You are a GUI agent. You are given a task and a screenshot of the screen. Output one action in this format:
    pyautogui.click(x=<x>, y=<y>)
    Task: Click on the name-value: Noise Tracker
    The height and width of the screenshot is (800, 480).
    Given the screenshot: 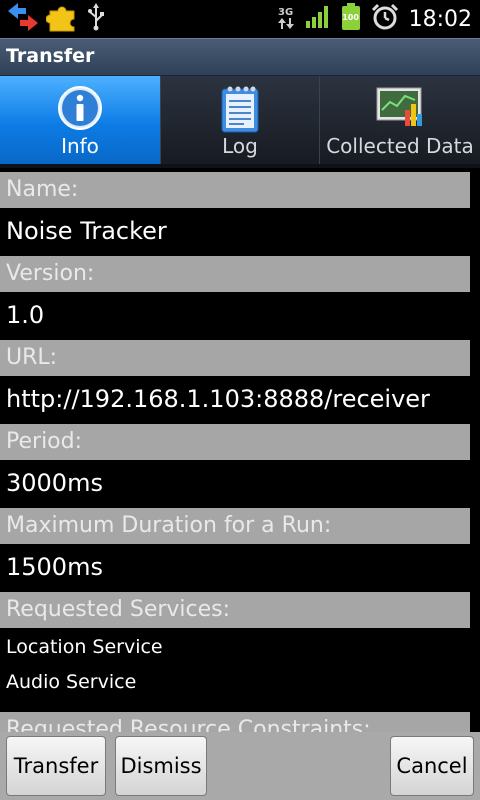 What is the action you would take?
    pyautogui.click(x=86, y=231)
    